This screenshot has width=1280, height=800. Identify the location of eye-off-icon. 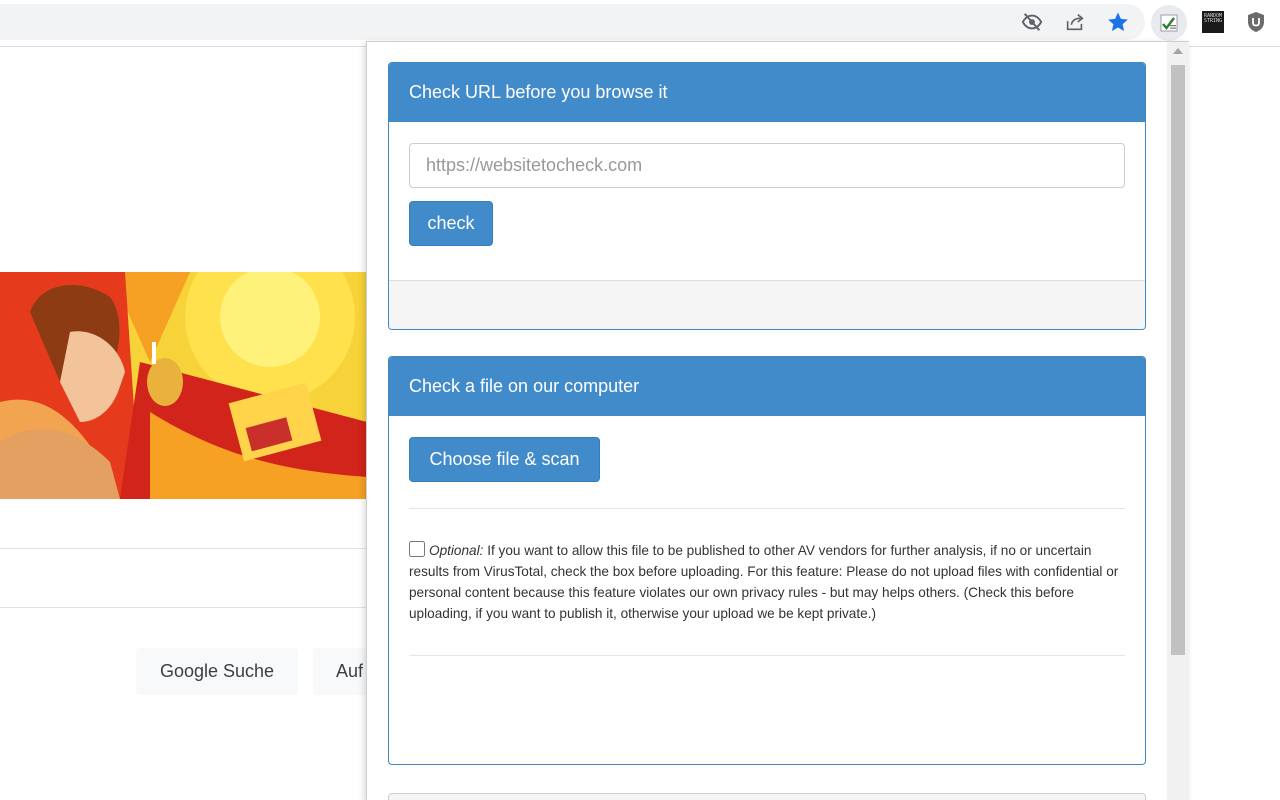
(1032, 22).